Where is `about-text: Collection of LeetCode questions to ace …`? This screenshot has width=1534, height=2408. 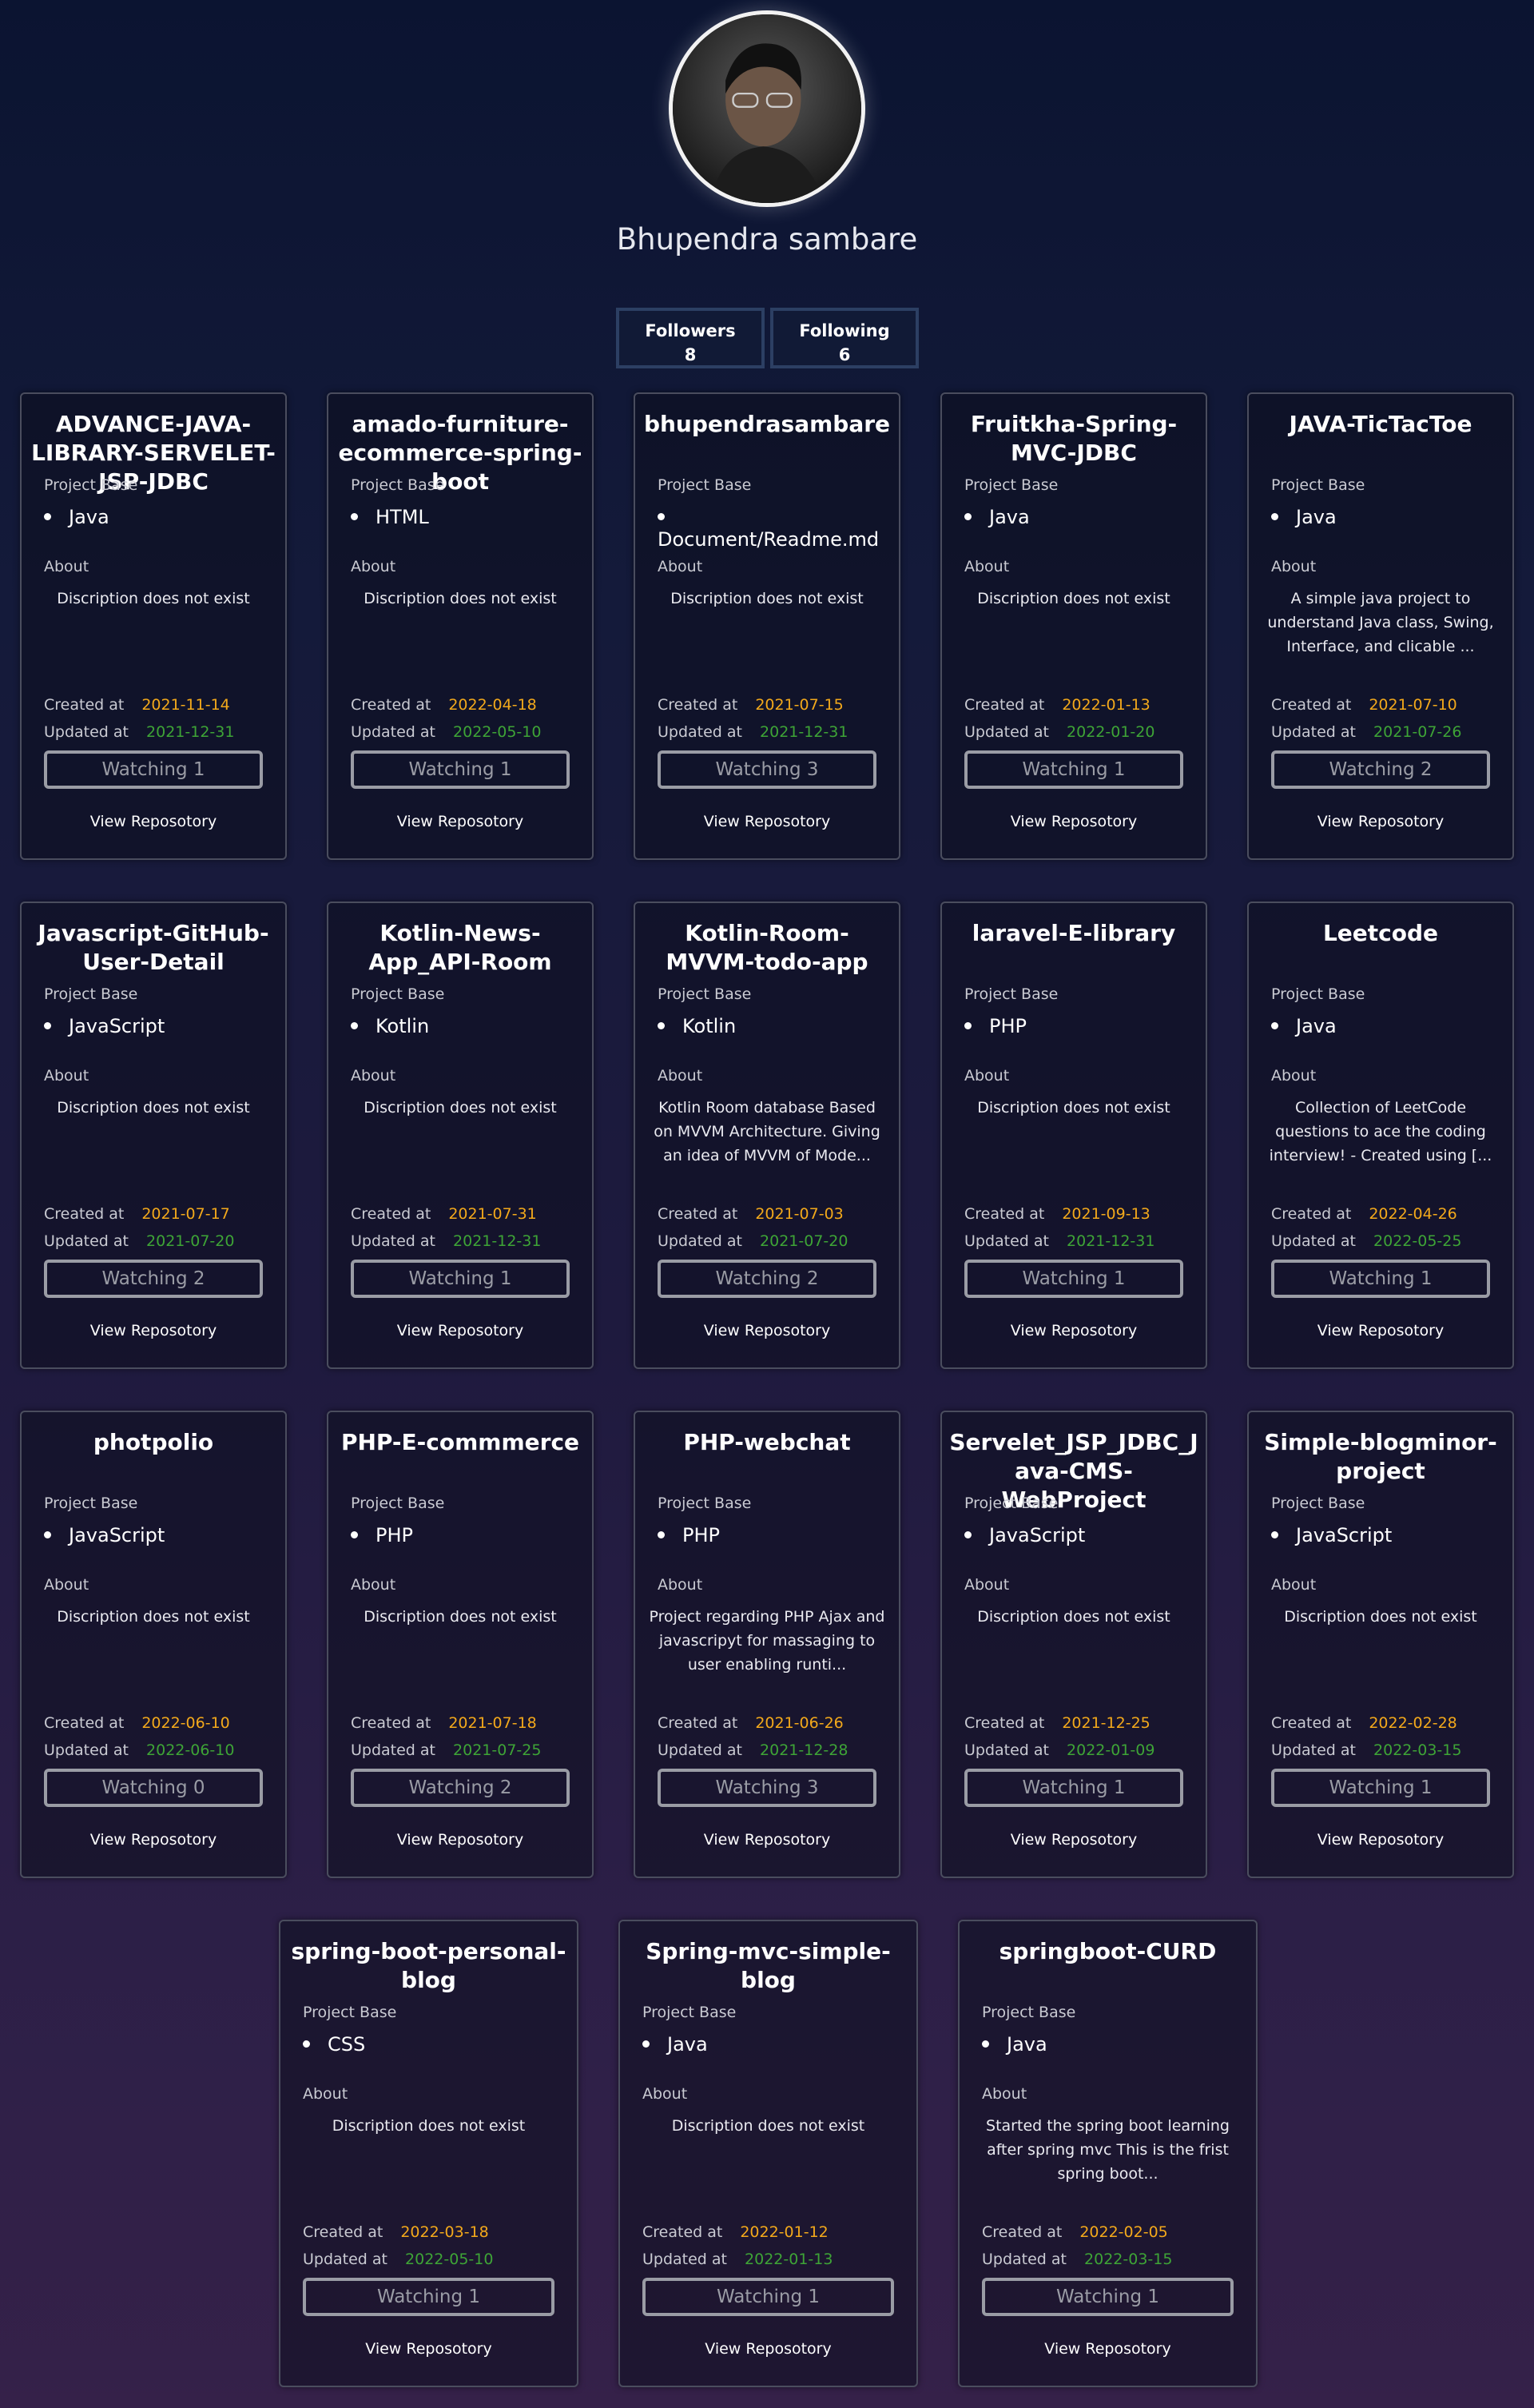 about-text: Collection of LeetCode questions to ace … is located at coordinates (1380, 1131).